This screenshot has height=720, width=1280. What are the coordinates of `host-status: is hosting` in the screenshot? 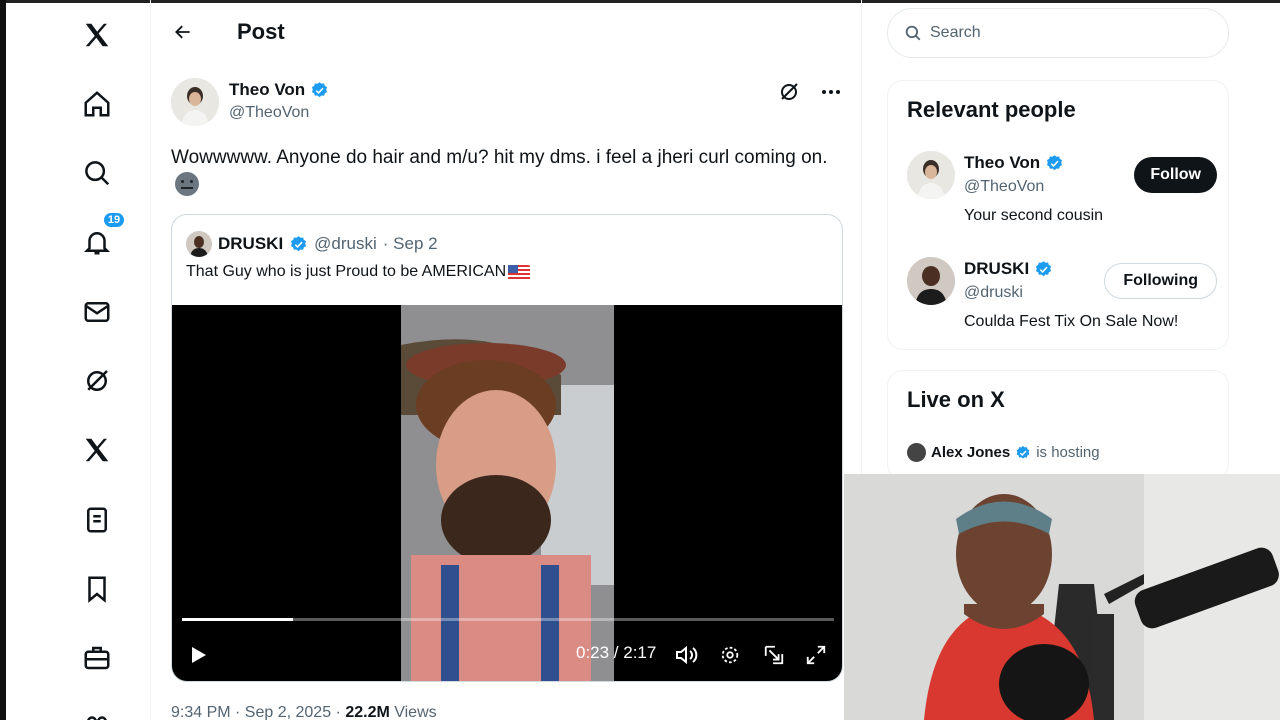 It's located at (1068, 452).